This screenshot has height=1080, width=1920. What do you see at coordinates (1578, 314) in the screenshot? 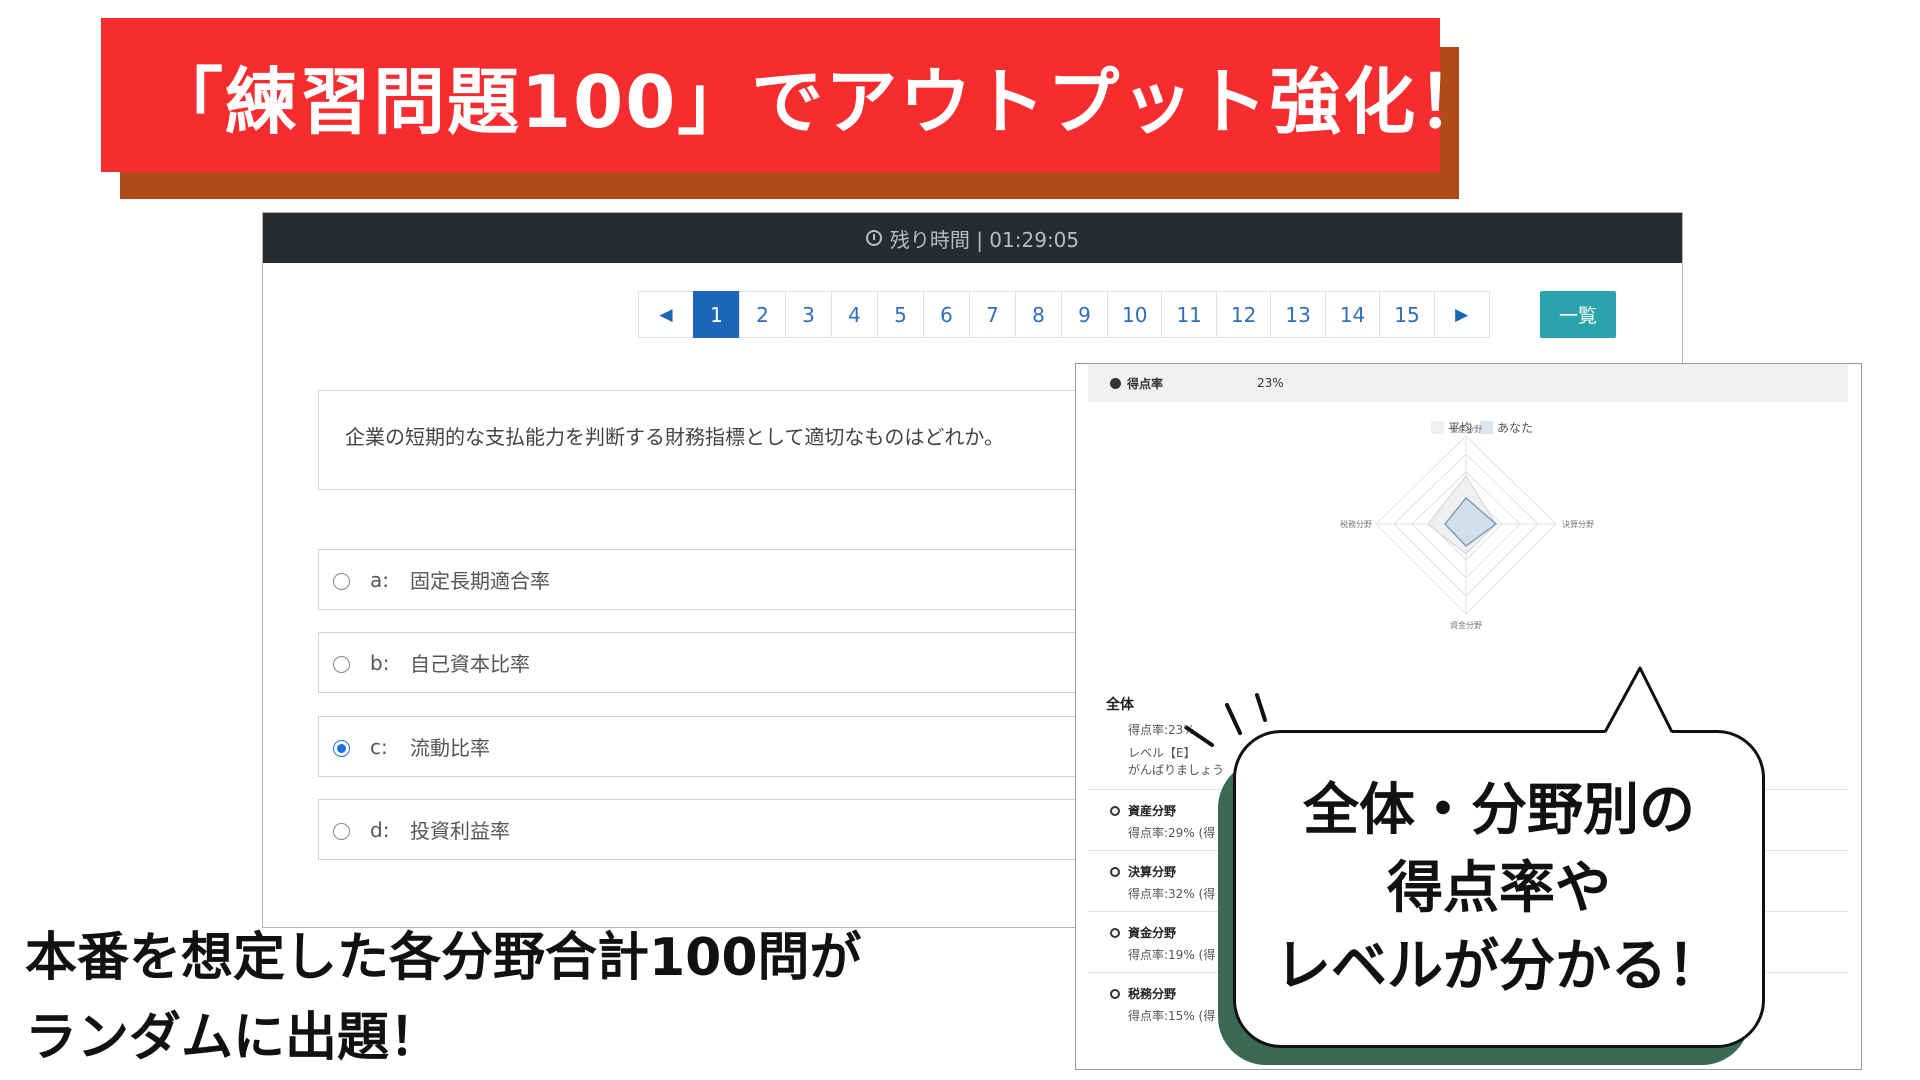
I see `list-button: 一覧` at bounding box center [1578, 314].